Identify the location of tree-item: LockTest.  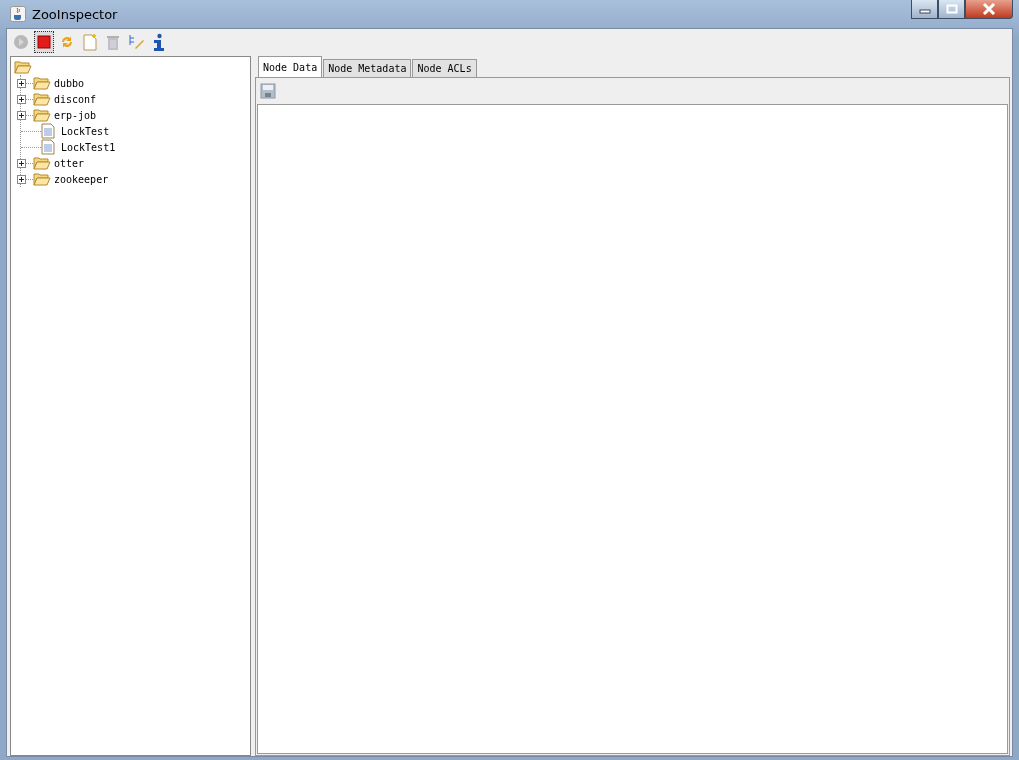
(85, 131).